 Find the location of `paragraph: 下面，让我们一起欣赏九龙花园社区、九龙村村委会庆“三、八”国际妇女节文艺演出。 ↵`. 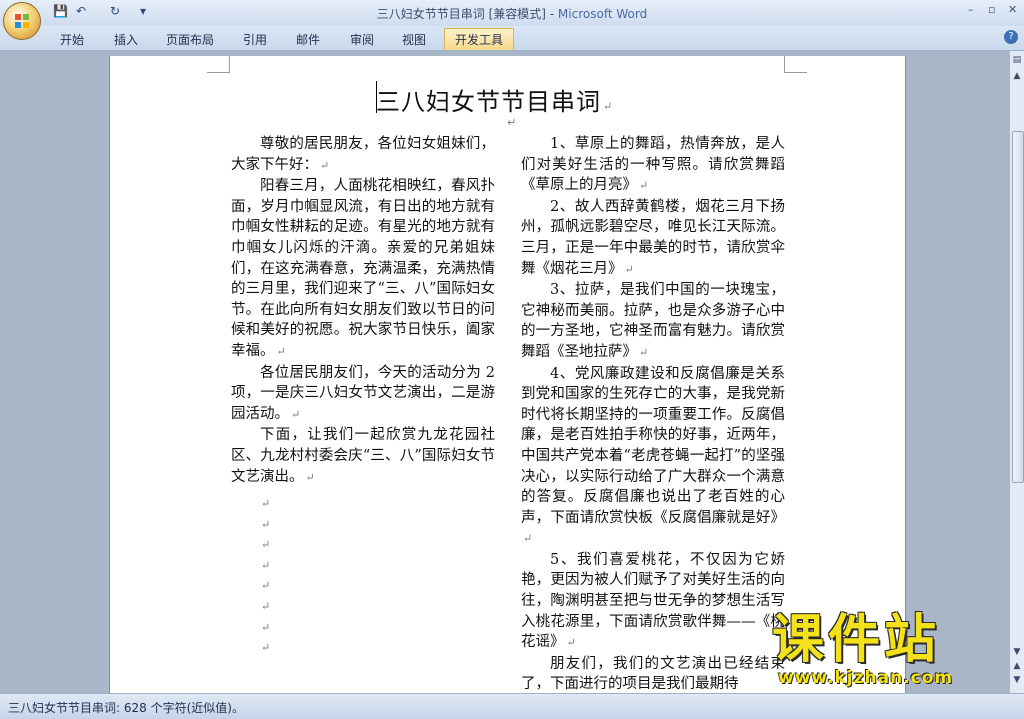

paragraph: 下面，让我们一起欣赏九龙花园社区、九龙村村委会庆“三、八”国际妇女节文艺演出。 ↵ is located at coordinates (363, 456).